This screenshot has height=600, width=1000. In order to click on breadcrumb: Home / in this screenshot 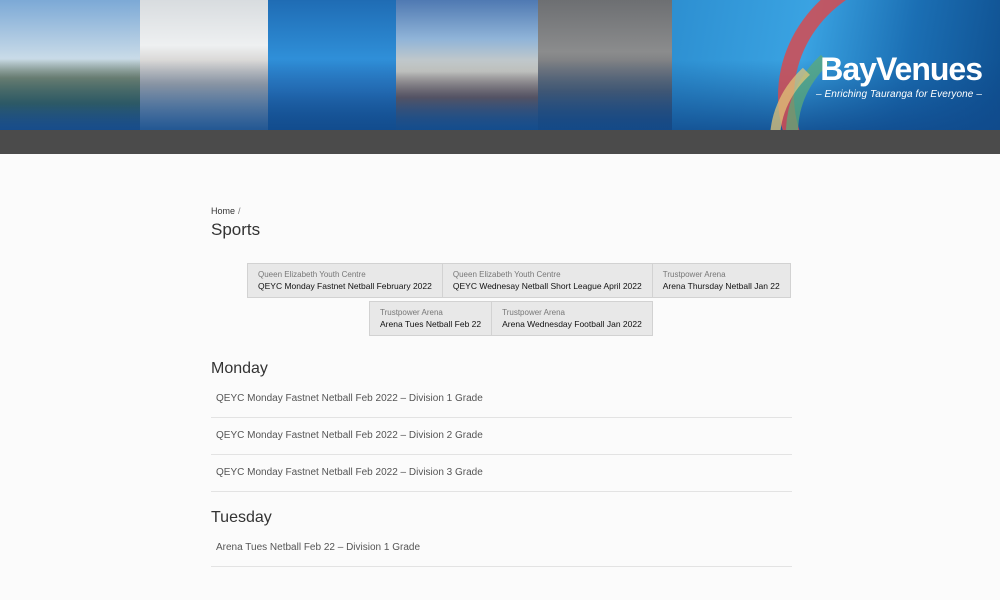, I will do `click(226, 211)`.